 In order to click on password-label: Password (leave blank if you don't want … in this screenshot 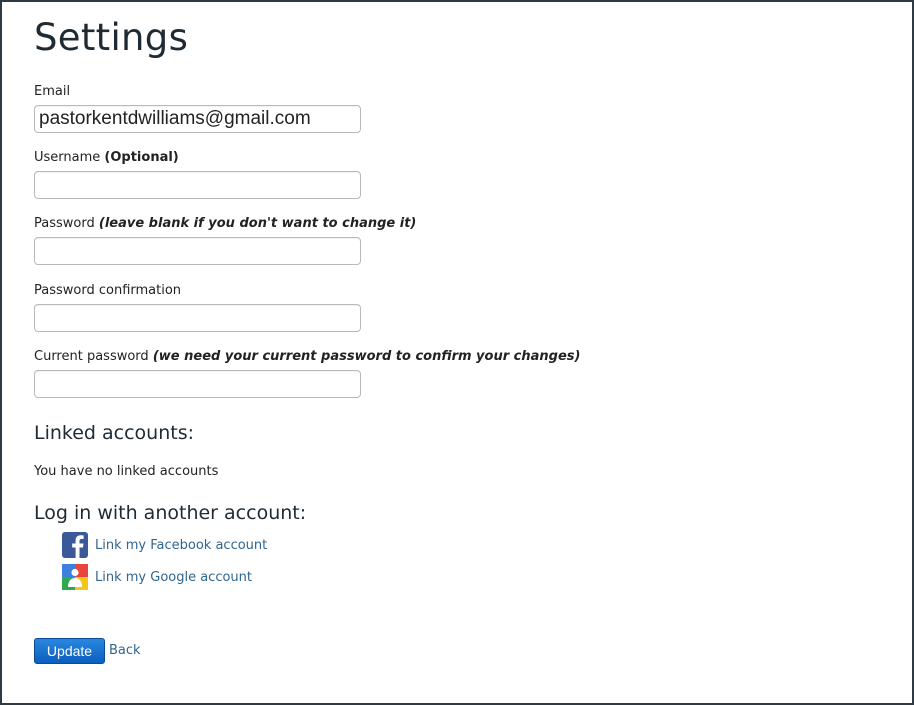, I will do `click(225, 223)`.